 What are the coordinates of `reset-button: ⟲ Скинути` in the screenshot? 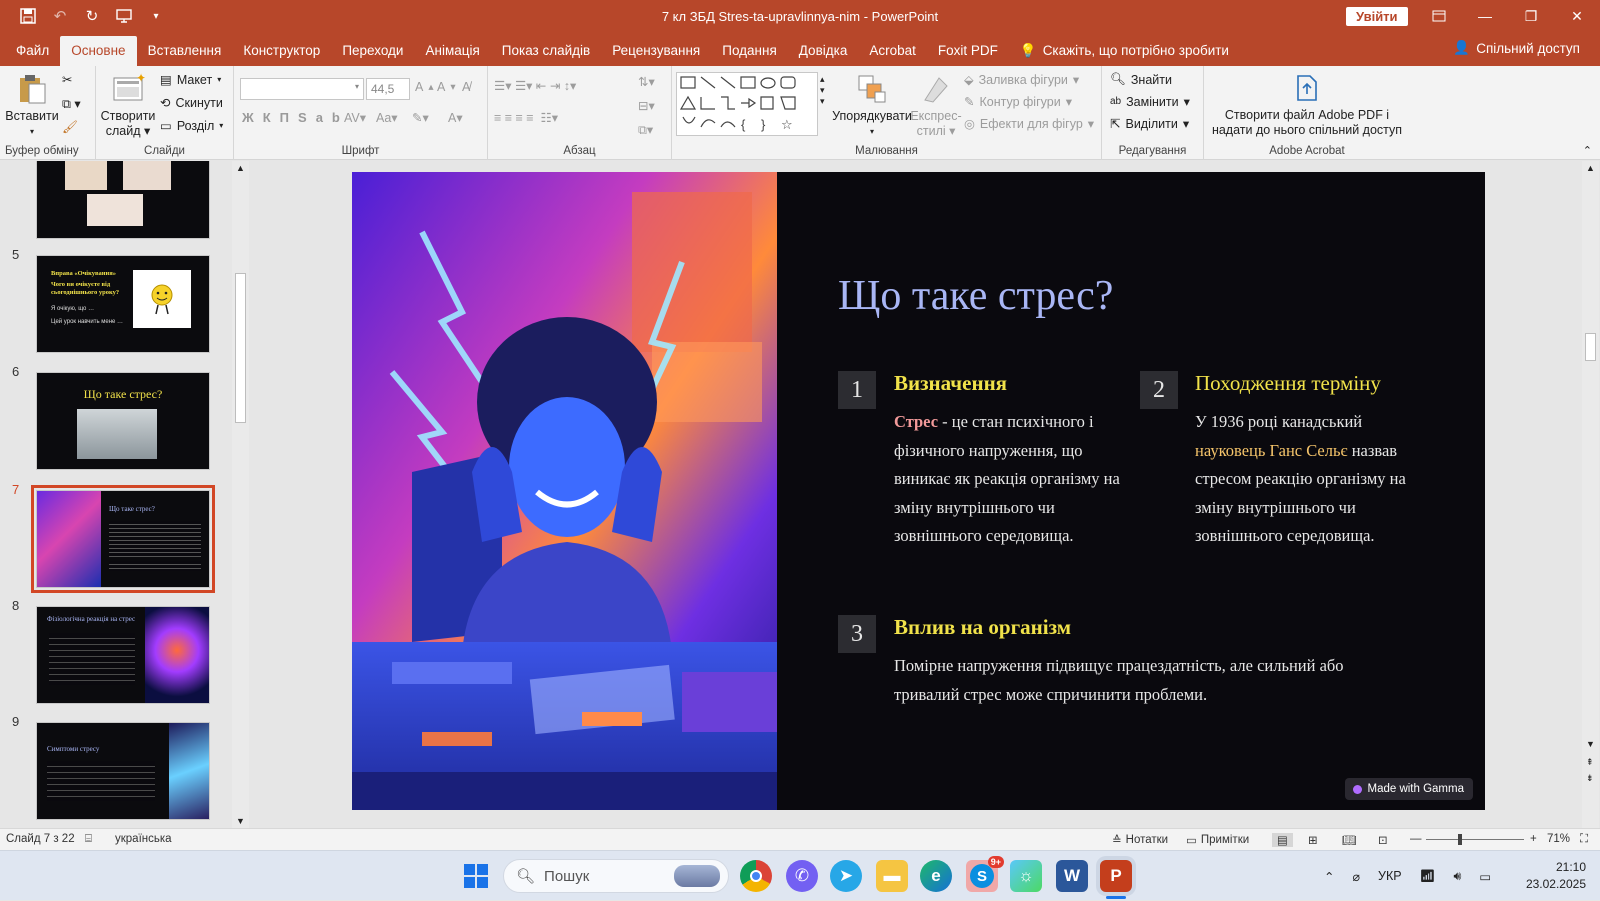 It's located at (191, 103).